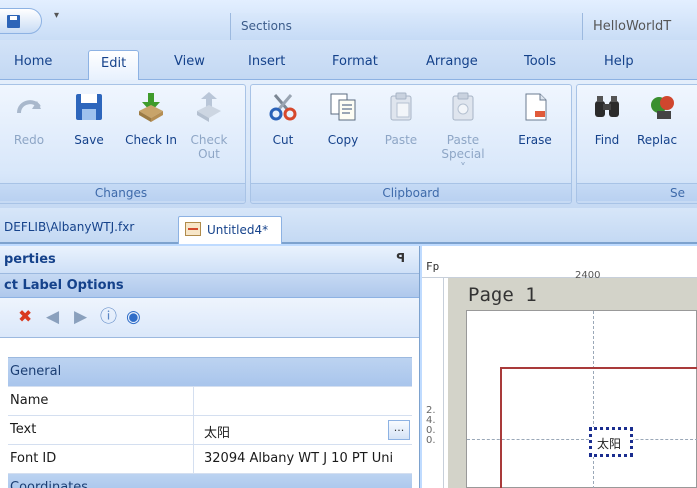 The width and height of the screenshot is (697, 488). Describe the element at coordinates (607, 140) in the screenshot. I see `find-label: Find` at that location.